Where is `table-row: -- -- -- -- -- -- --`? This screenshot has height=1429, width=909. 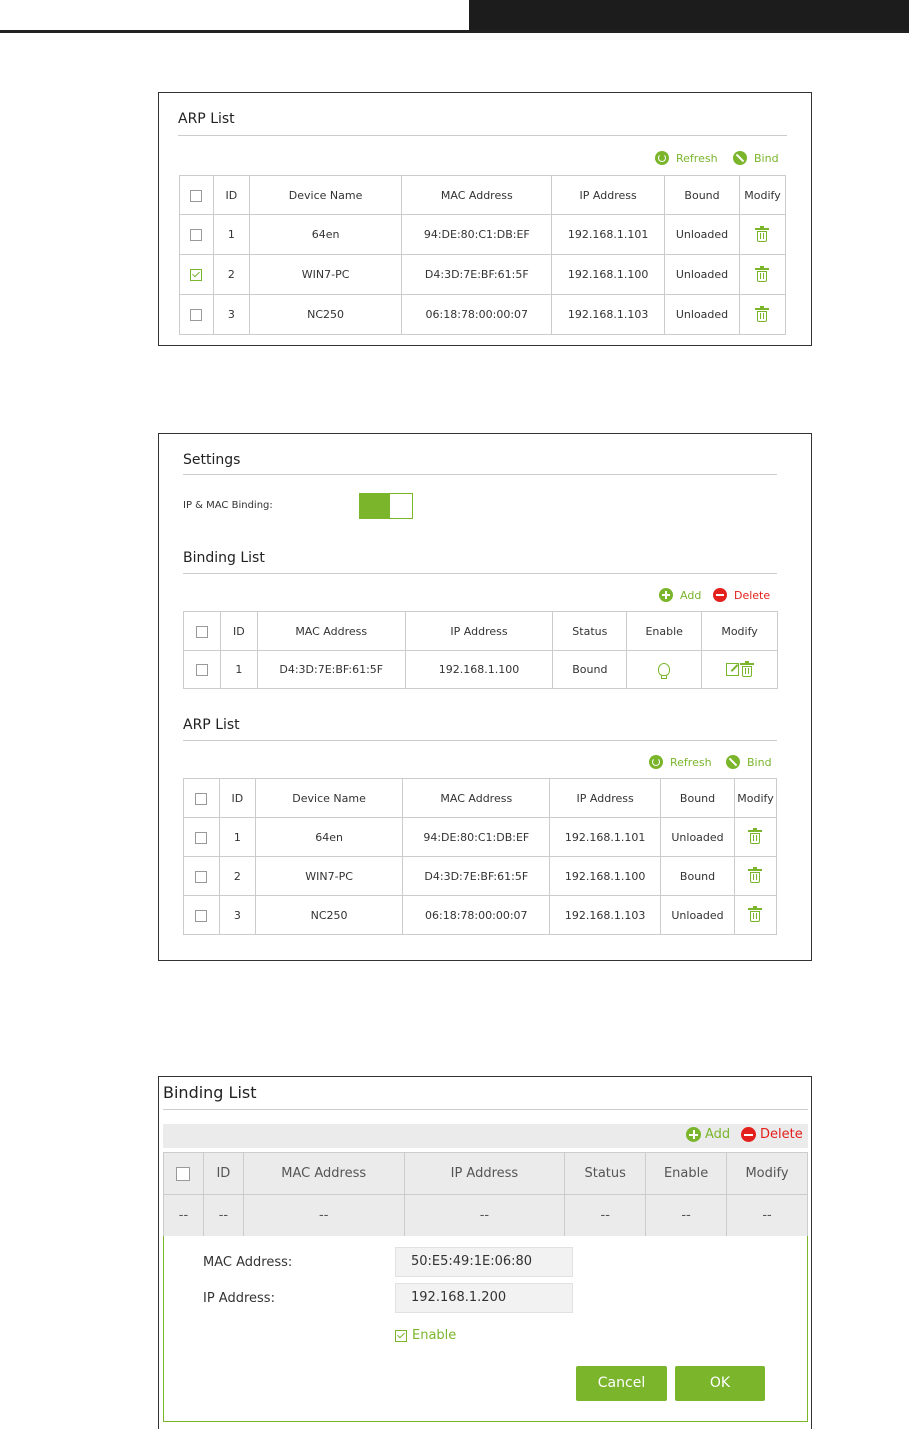
table-row: -- -- -- -- -- -- -- is located at coordinates (485, 1215).